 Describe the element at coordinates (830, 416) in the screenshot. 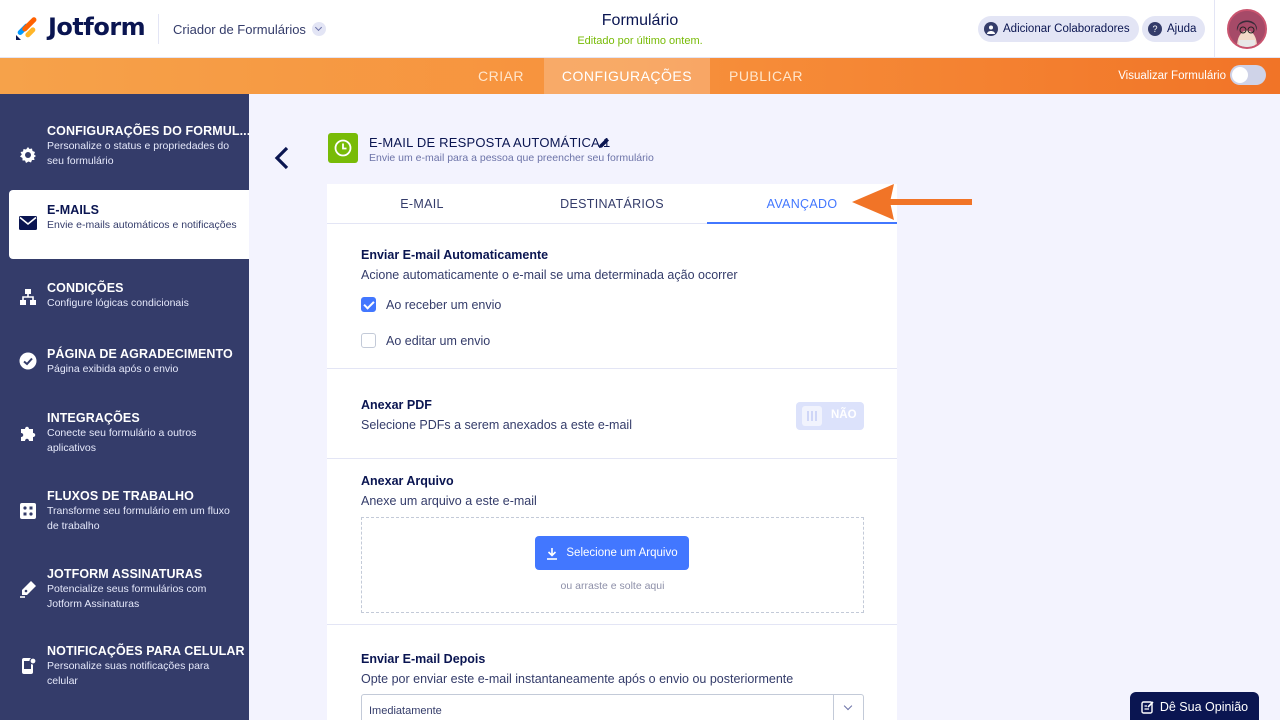

I see `attach-pdf-toggle: NÃO` at that location.